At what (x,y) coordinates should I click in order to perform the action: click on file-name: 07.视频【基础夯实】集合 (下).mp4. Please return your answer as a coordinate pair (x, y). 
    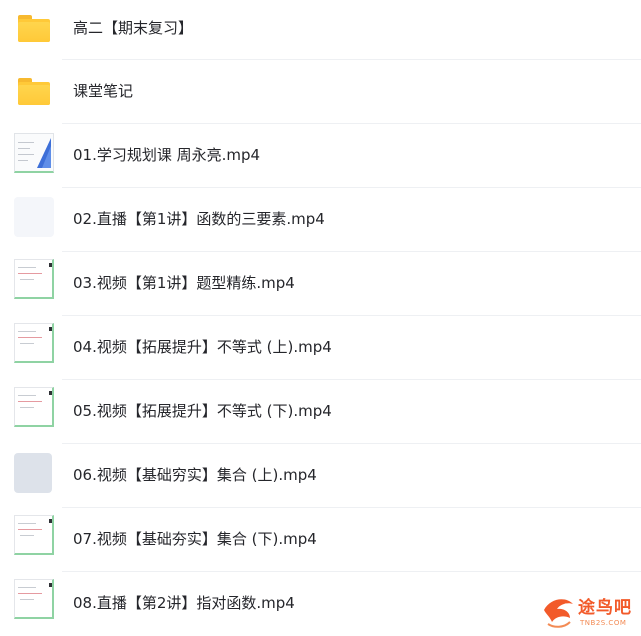
    Looking at the image, I should click on (195, 539).